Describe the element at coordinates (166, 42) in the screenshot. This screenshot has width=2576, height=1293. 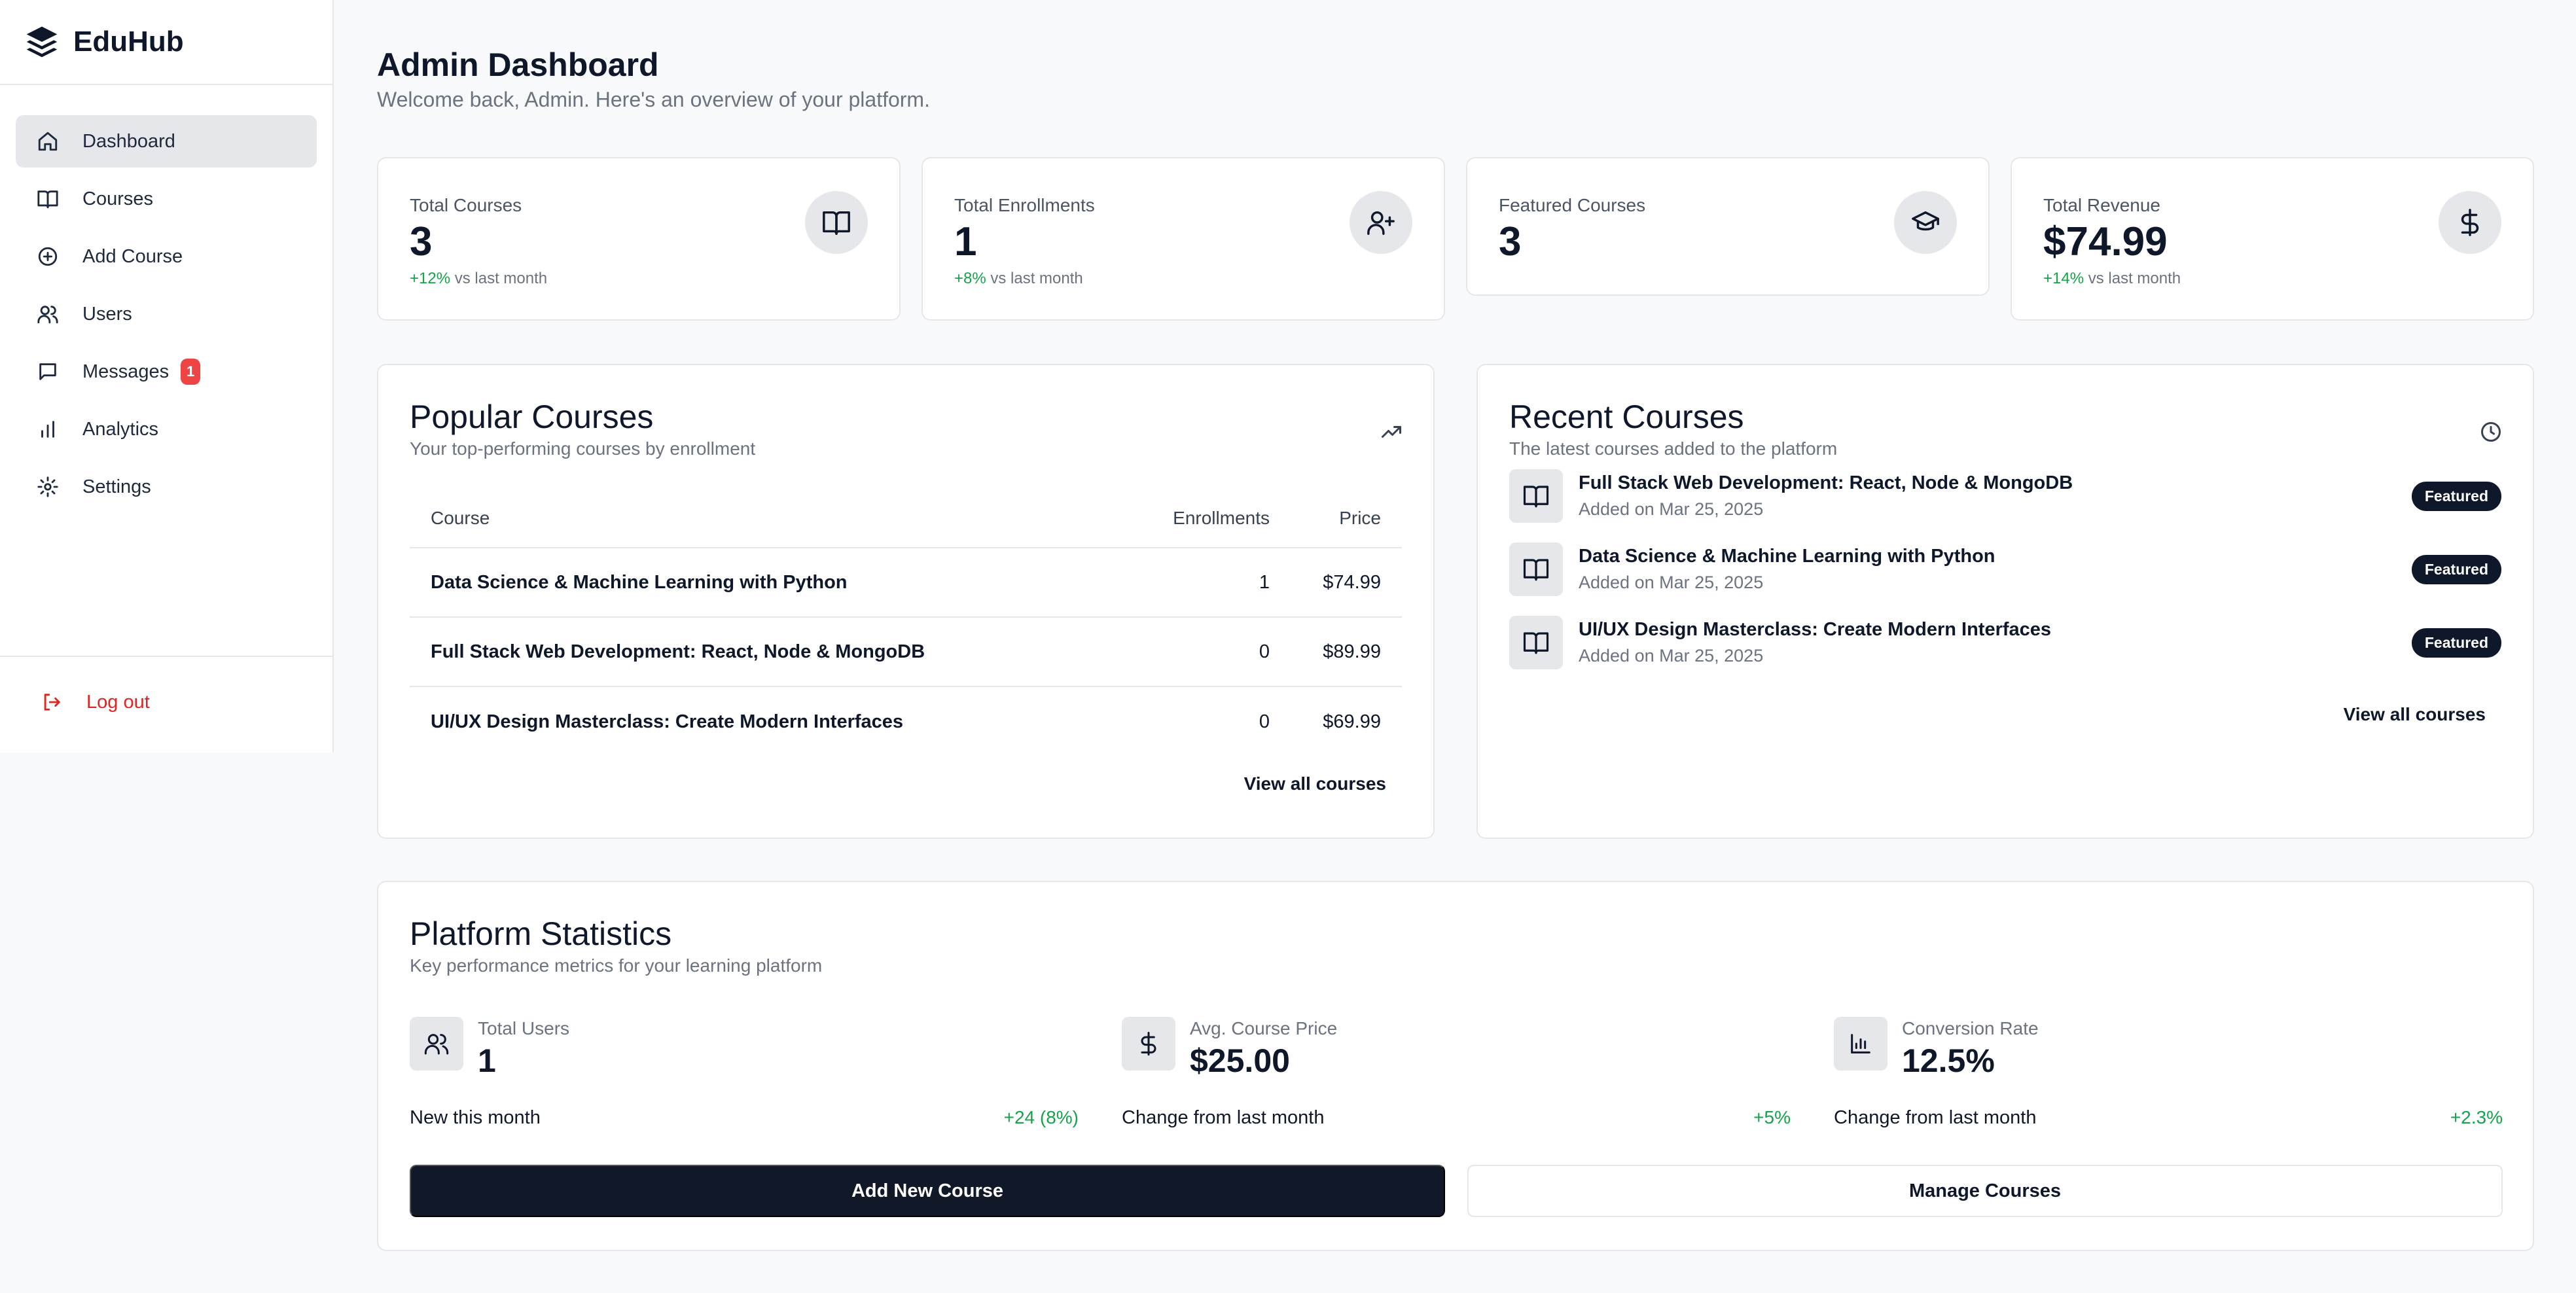
I see `brand: EduHub` at that location.